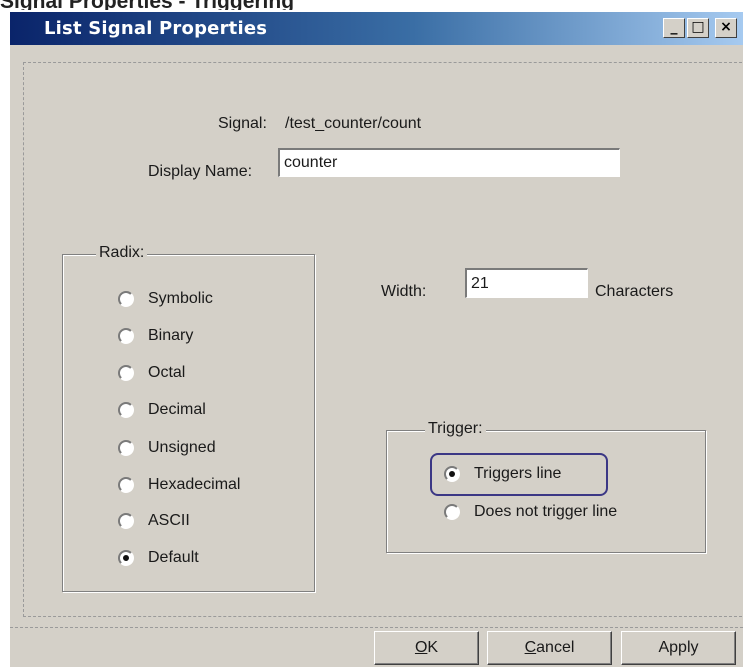  What do you see at coordinates (421, 647) in the screenshot?
I see `ok-accelerator: O` at bounding box center [421, 647].